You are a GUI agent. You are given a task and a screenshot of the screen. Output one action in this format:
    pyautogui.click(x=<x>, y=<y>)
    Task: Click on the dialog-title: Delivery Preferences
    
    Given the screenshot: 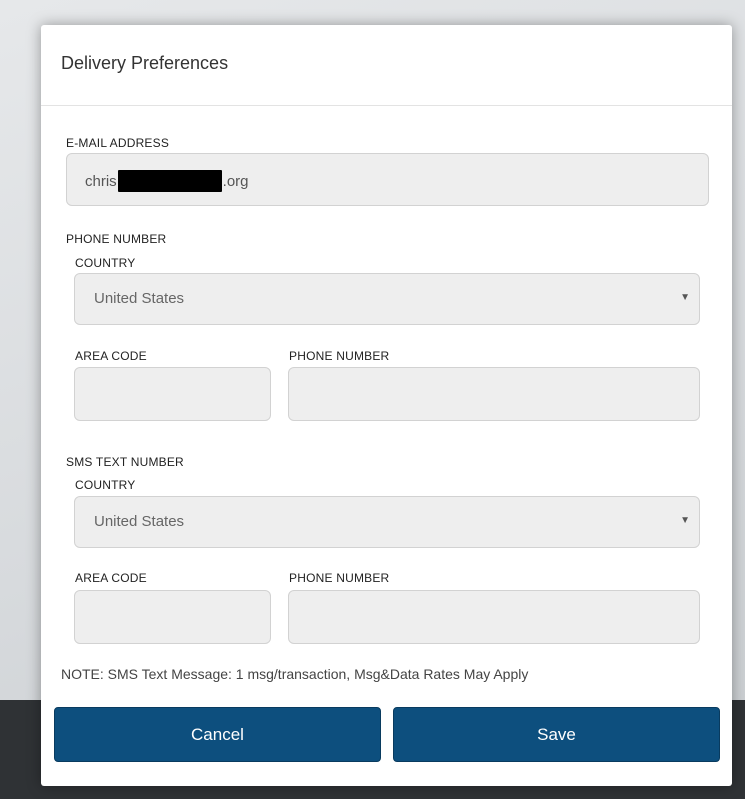 What is the action you would take?
    pyautogui.click(x=145, y=63)
    